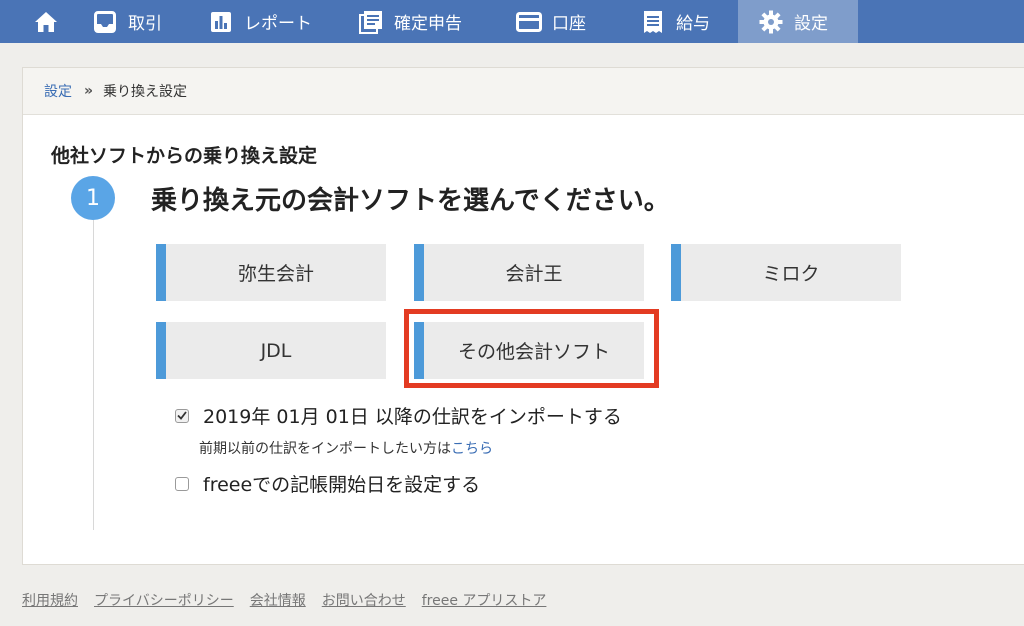 This screenshot has width=1024, height=626. I want to click on nav-settei: 設定, so click(798, 21).